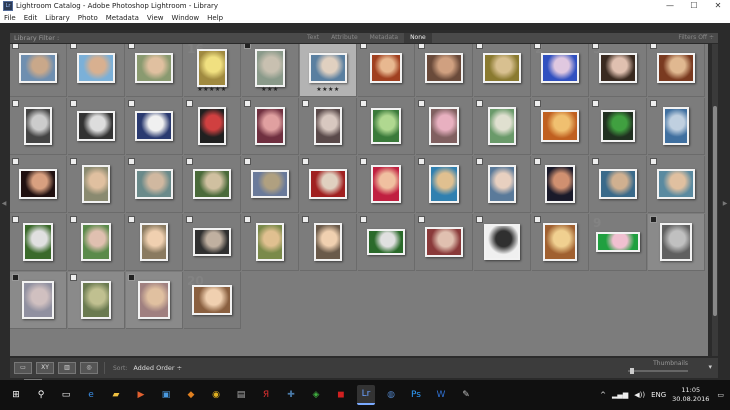 The height and width of the screenshot is (410, 730). I want to click on lightroom-icon: Lr, so click(366, 395).